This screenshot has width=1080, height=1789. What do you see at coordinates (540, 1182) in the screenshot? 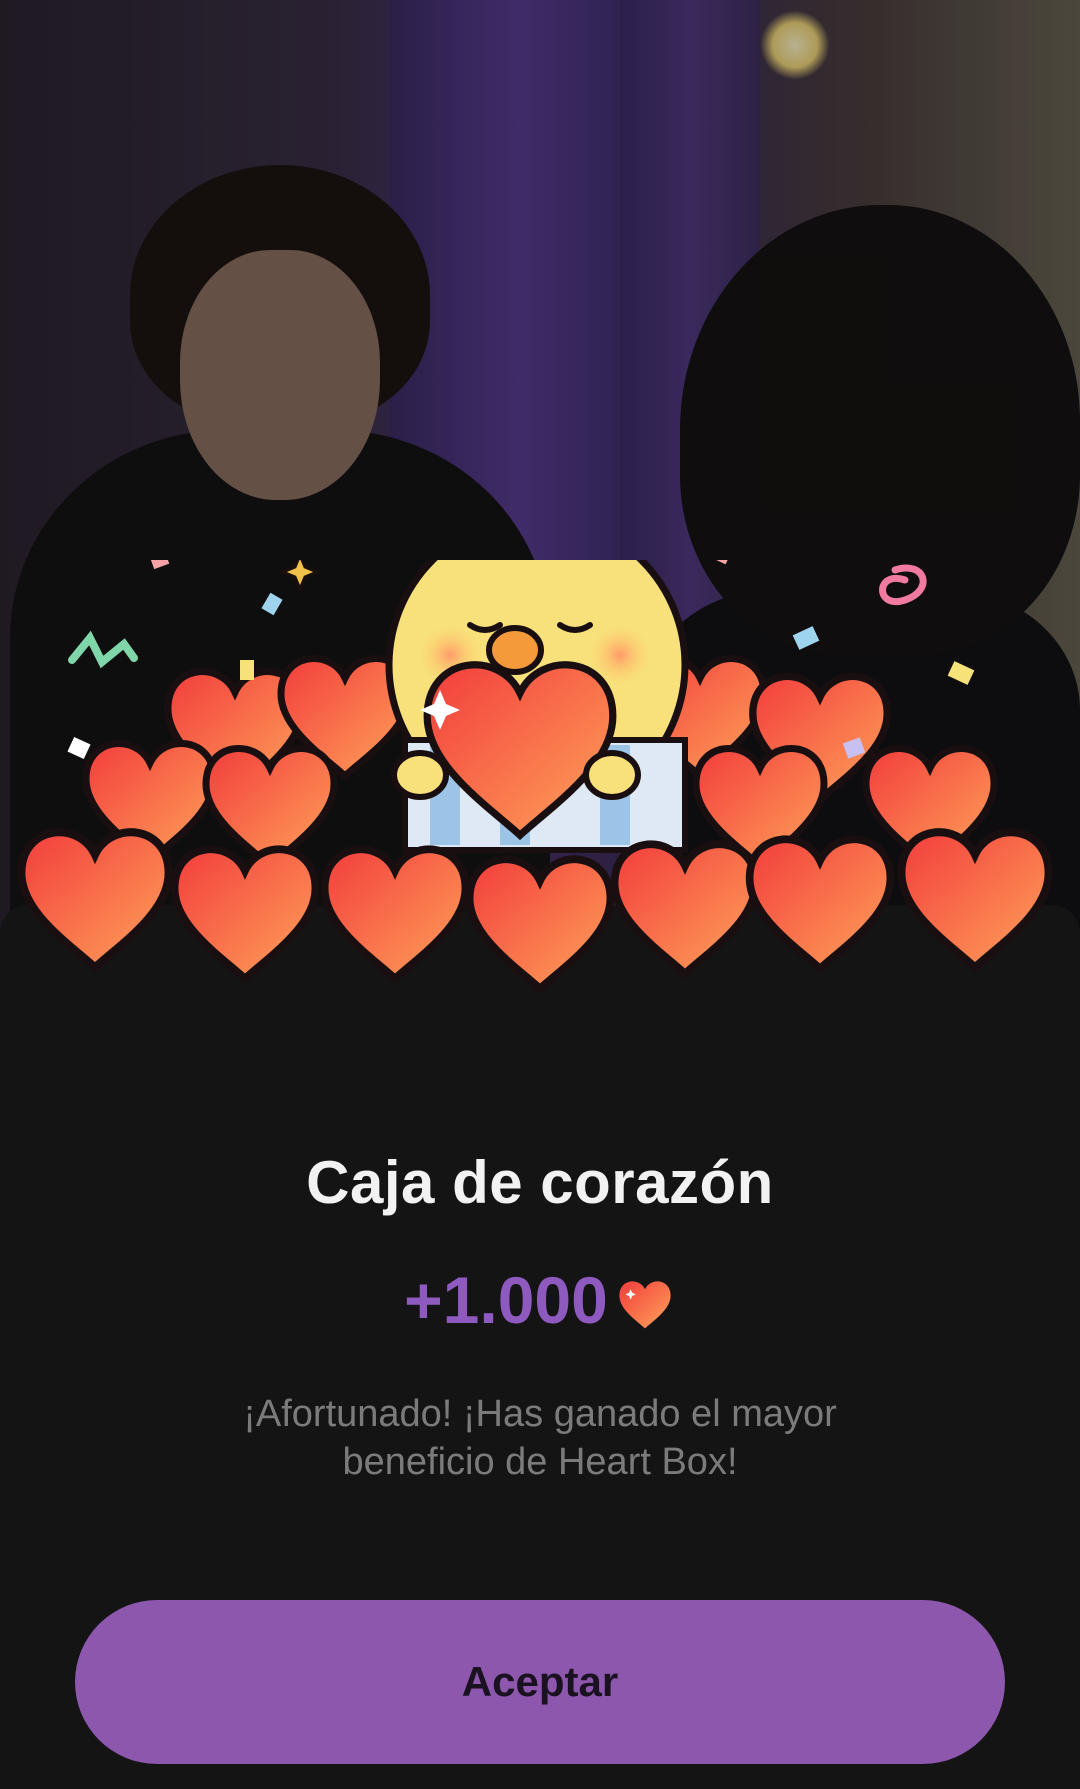
I see `popup-title: Caja de corazón` at bounding box center [540, 1182].